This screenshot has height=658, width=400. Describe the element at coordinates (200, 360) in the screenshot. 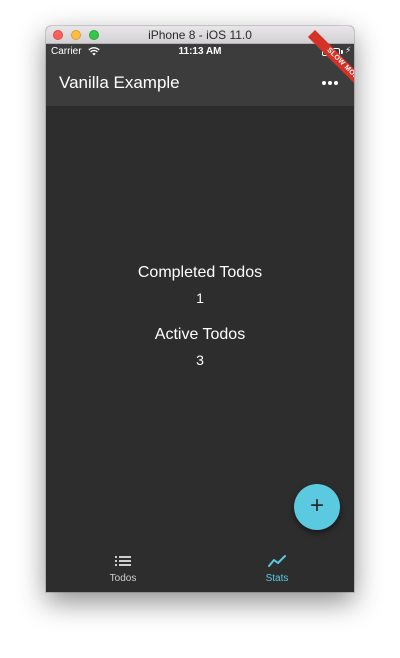

I see `active-todos-count: 3` at that location.